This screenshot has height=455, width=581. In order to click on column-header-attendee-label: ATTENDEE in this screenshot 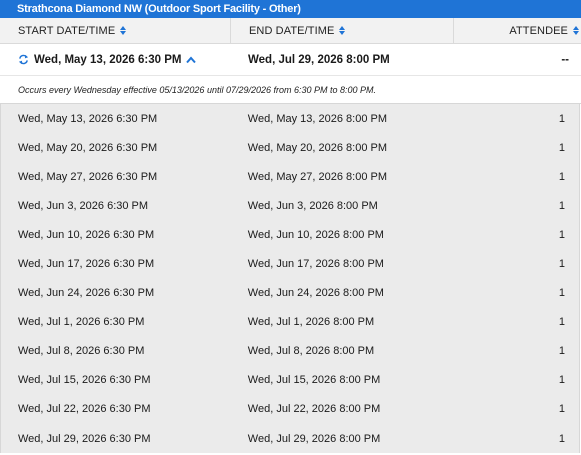, I will do `click(538, 30)`.